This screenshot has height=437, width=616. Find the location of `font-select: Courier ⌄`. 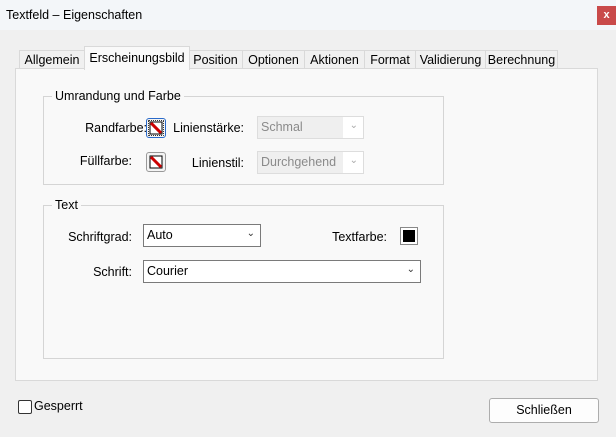

font-select: Courier ⌄ is located at coordinates (282, 271).